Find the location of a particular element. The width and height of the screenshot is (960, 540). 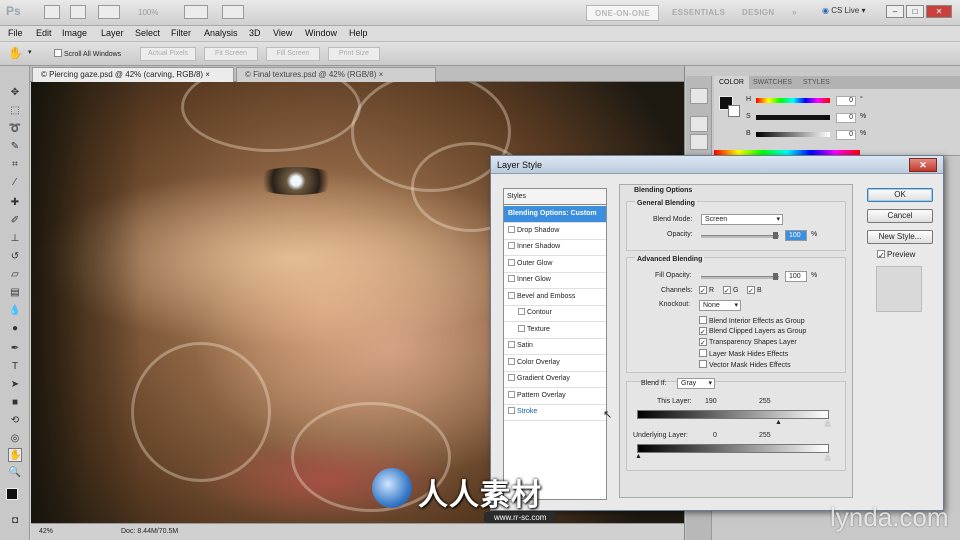

mini-bridge-icon is located at coordinates (78, 12).